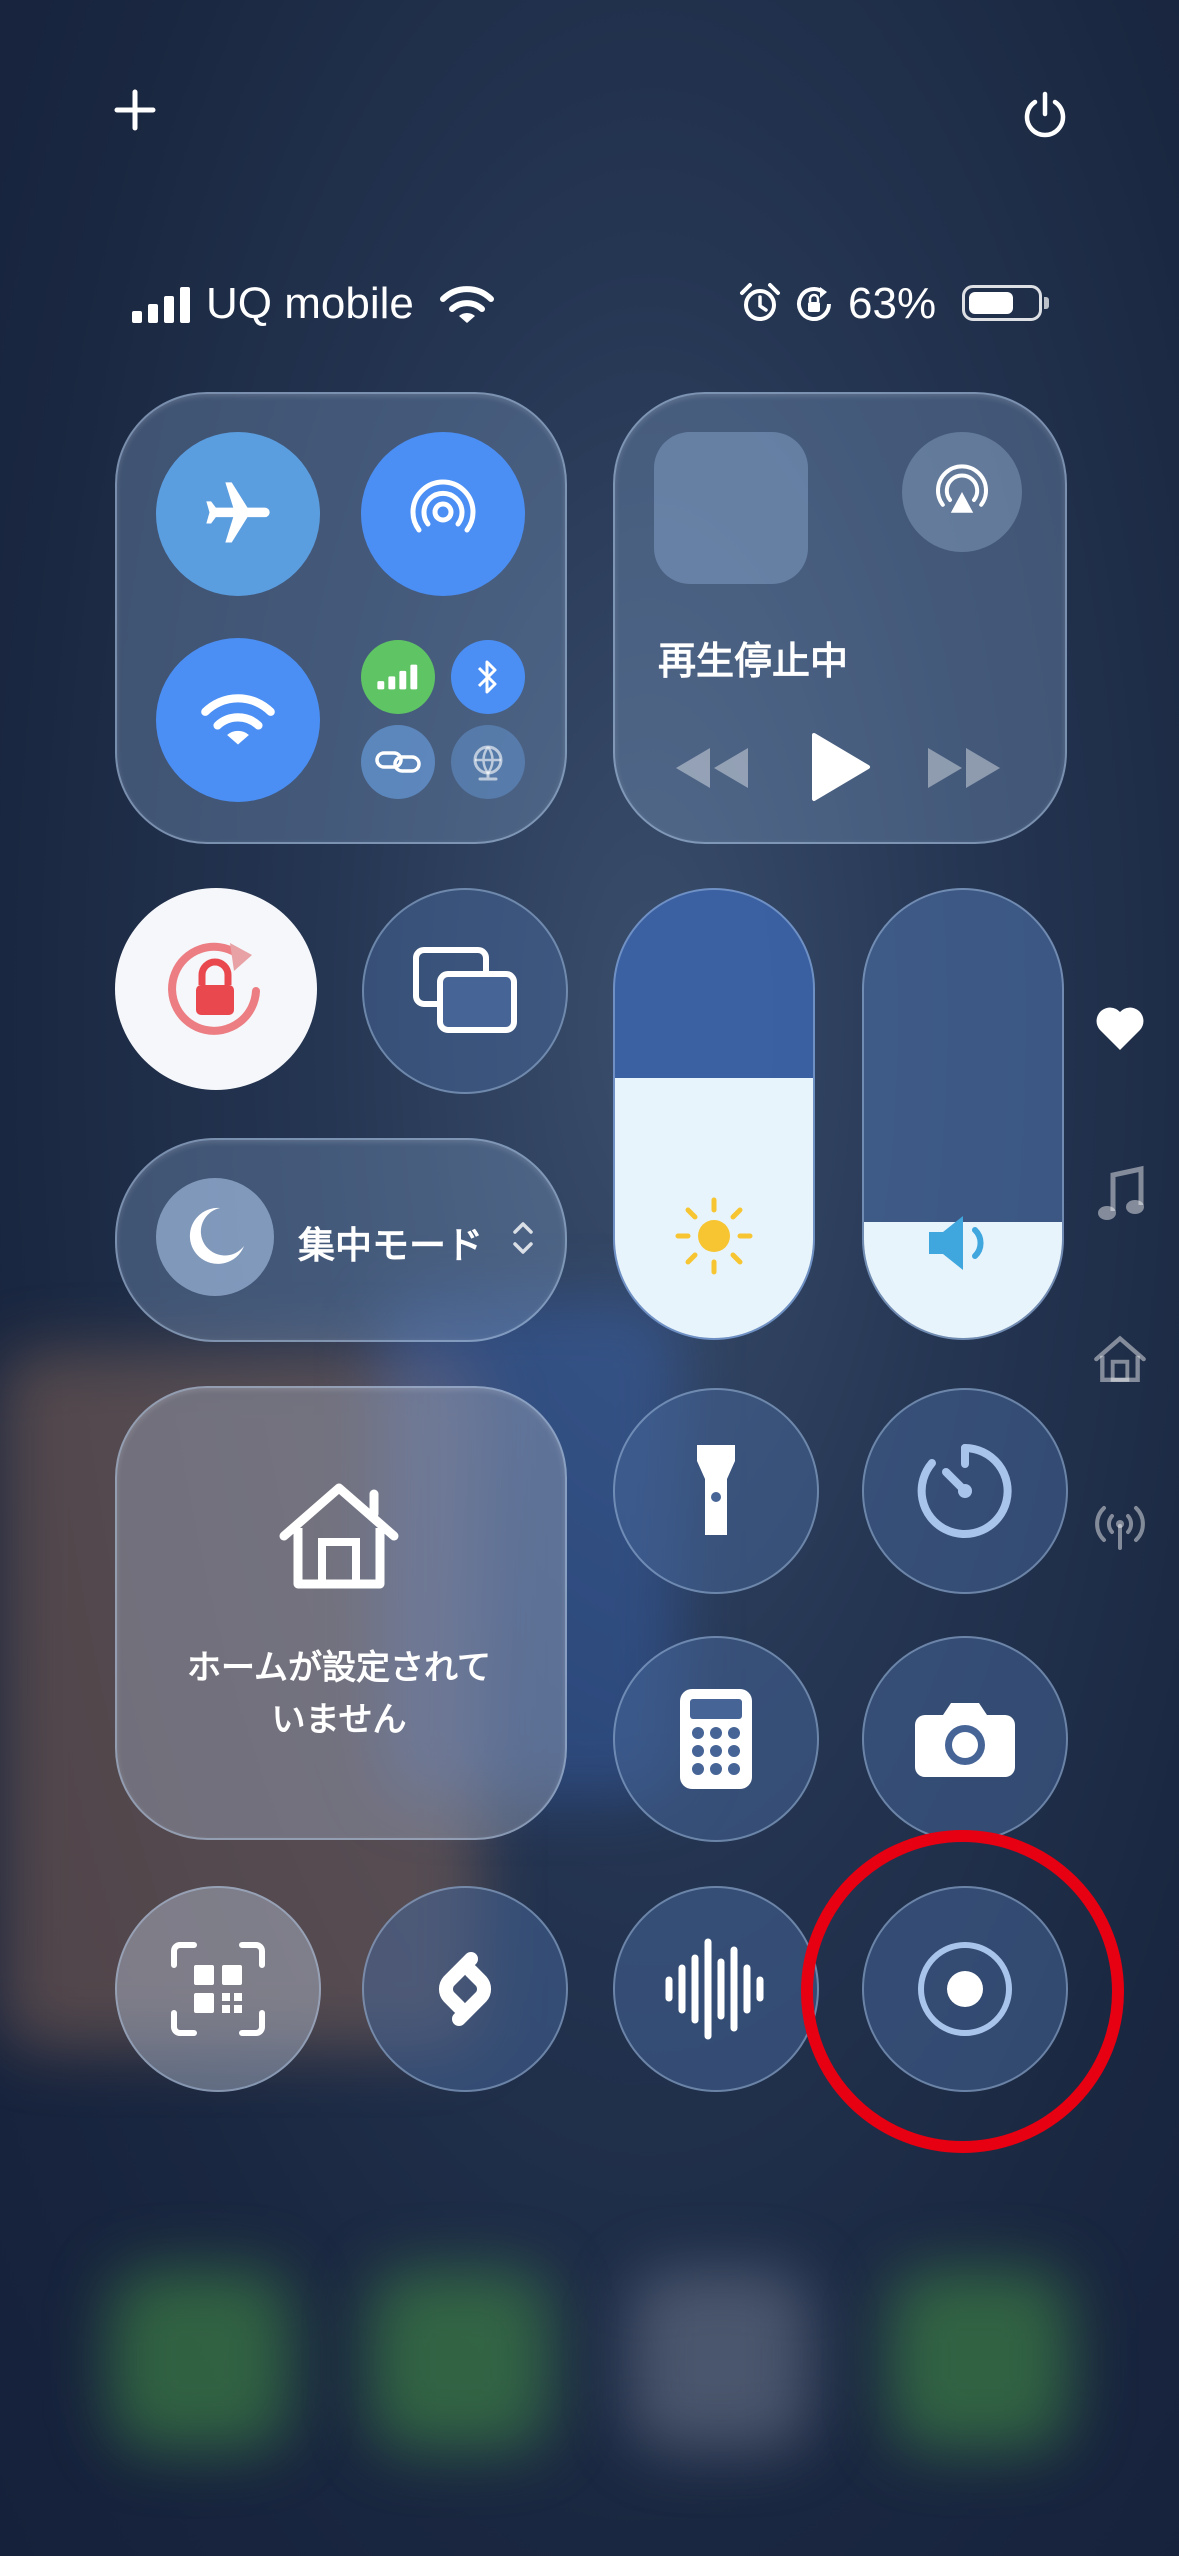 This screenshot has width=1179, height=2556. I want to click on calculator-icon, so click(716, 1739).